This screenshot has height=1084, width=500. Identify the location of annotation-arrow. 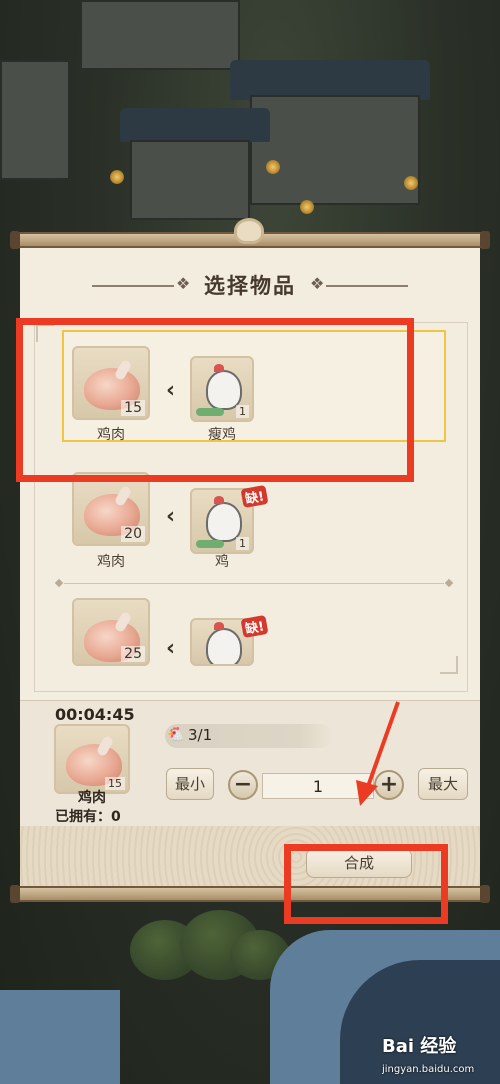
(378, 753).